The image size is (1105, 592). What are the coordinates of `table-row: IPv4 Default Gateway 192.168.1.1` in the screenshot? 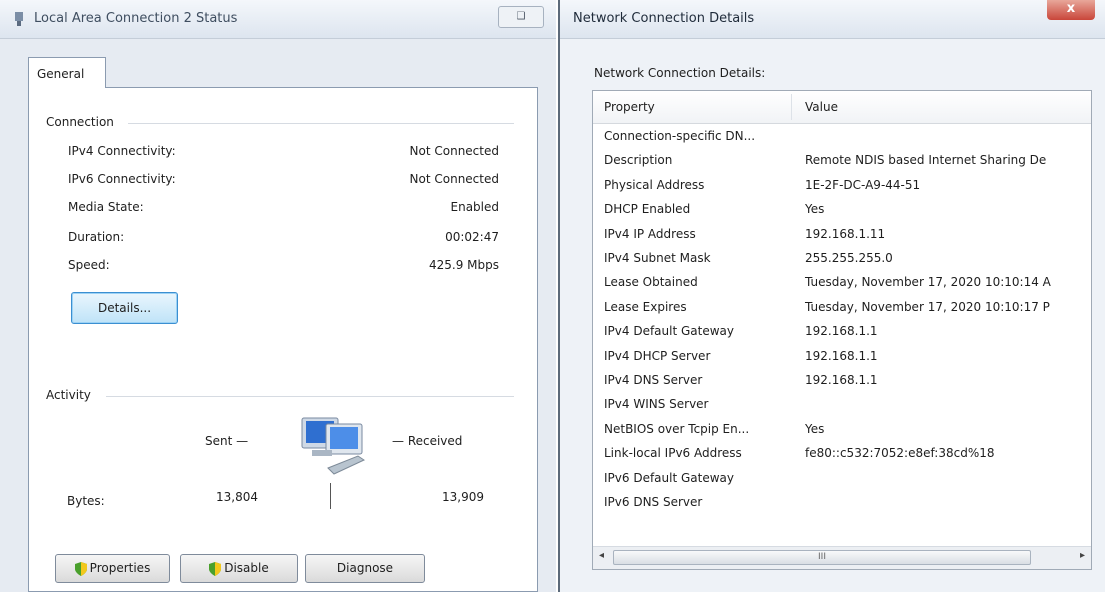 It's located at (842, 336).